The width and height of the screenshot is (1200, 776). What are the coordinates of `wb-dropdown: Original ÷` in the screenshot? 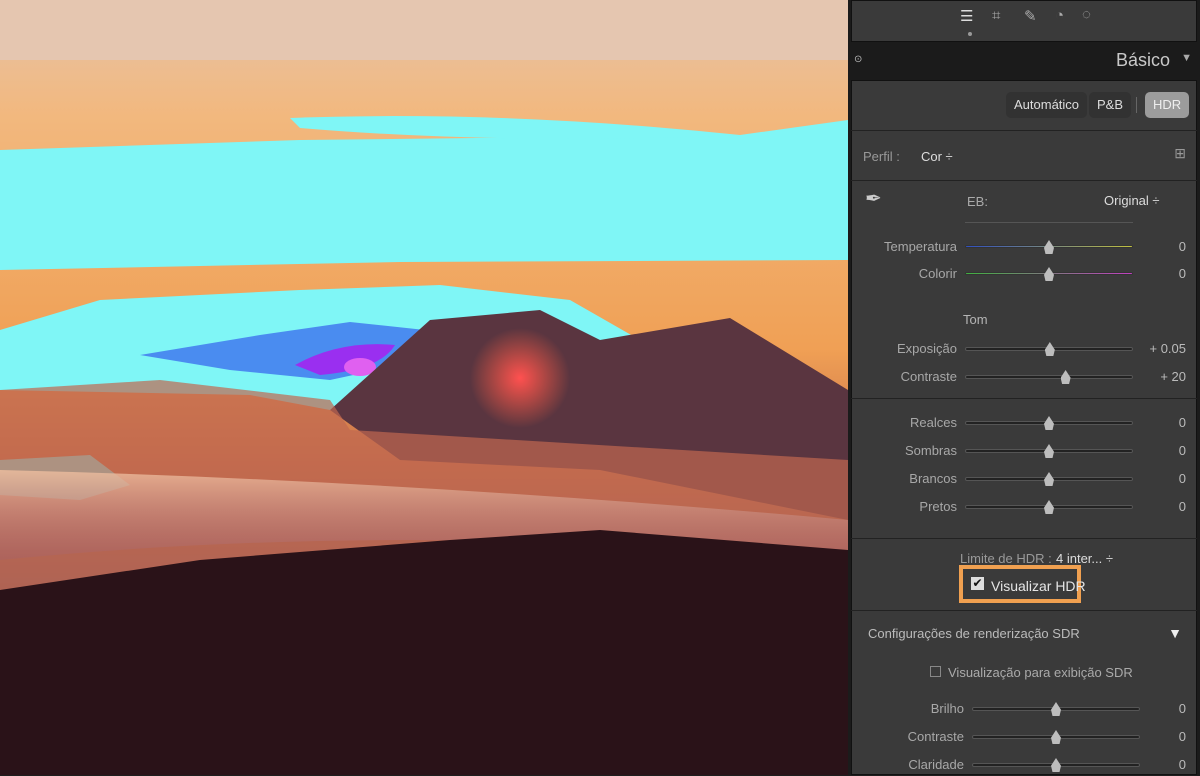 It's located at (1132, 200).